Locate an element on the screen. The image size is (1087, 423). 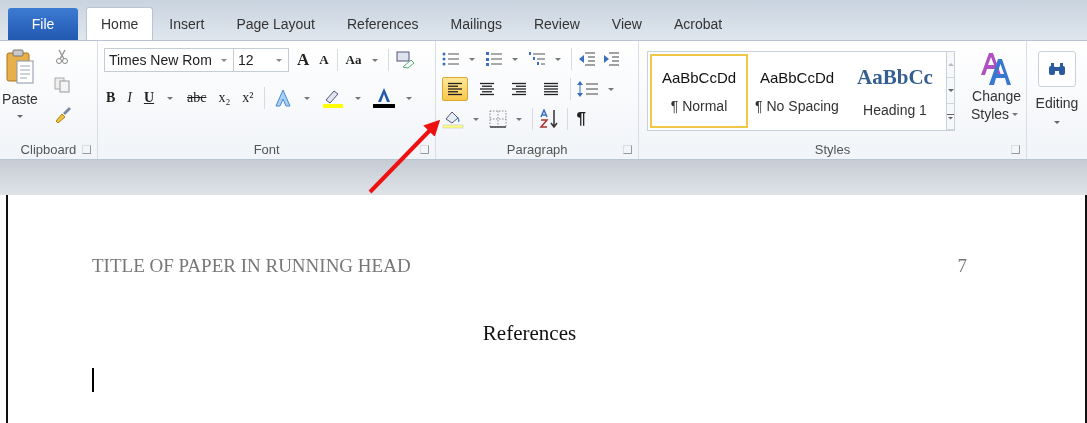
ribbon-tab: Mailings is located at coordinates (476, 24).